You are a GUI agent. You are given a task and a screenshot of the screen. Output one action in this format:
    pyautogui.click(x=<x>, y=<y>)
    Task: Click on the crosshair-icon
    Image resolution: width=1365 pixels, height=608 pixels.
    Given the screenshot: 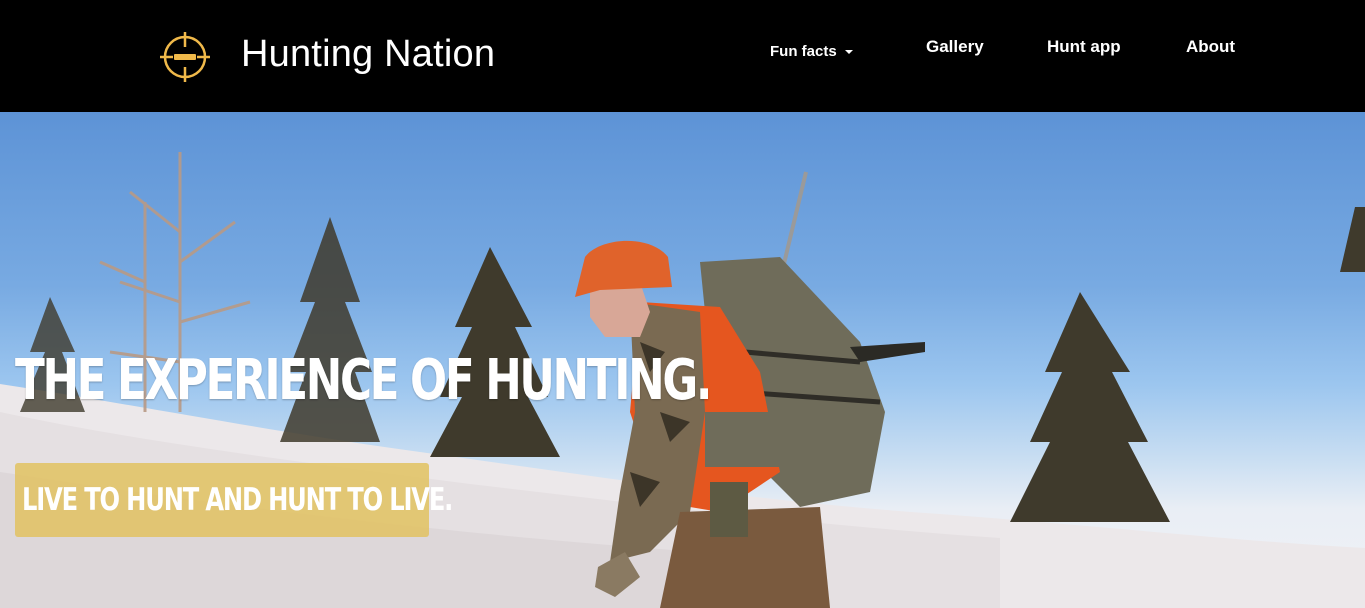 What is the action you would take?
    pyautogui.click(x=185, y=57)
    